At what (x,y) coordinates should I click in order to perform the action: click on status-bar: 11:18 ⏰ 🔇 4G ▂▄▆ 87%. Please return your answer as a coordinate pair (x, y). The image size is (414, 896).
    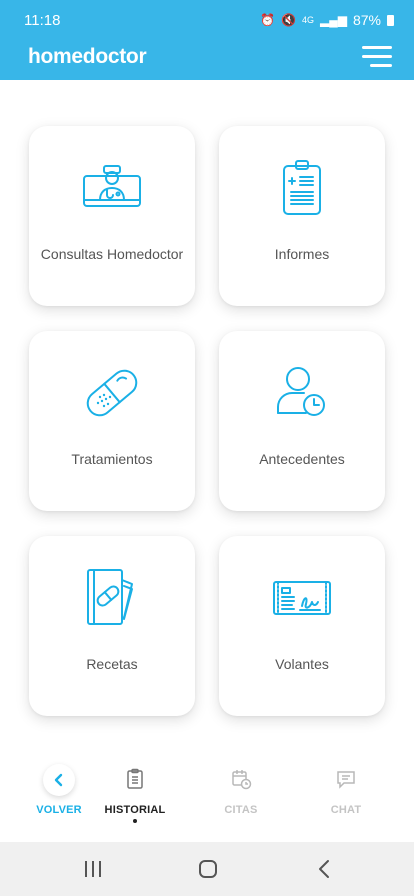
    Looking at the image, I should click on (207, 22).